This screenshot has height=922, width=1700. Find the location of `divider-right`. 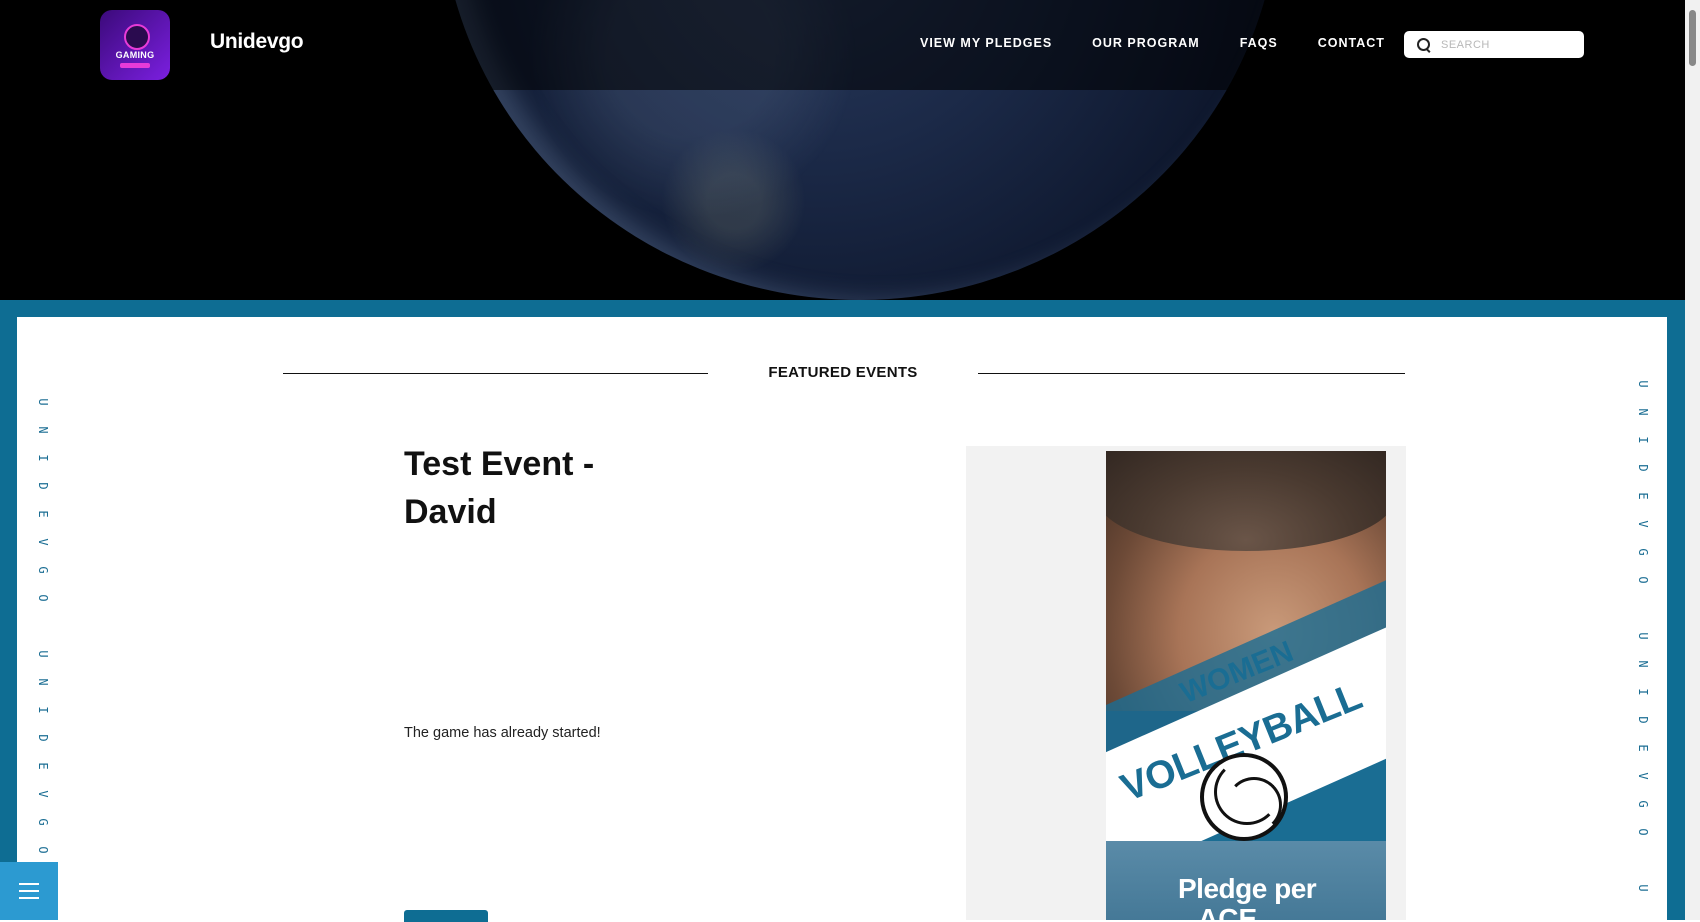

divider-right is located at coordinates (1191, 373).